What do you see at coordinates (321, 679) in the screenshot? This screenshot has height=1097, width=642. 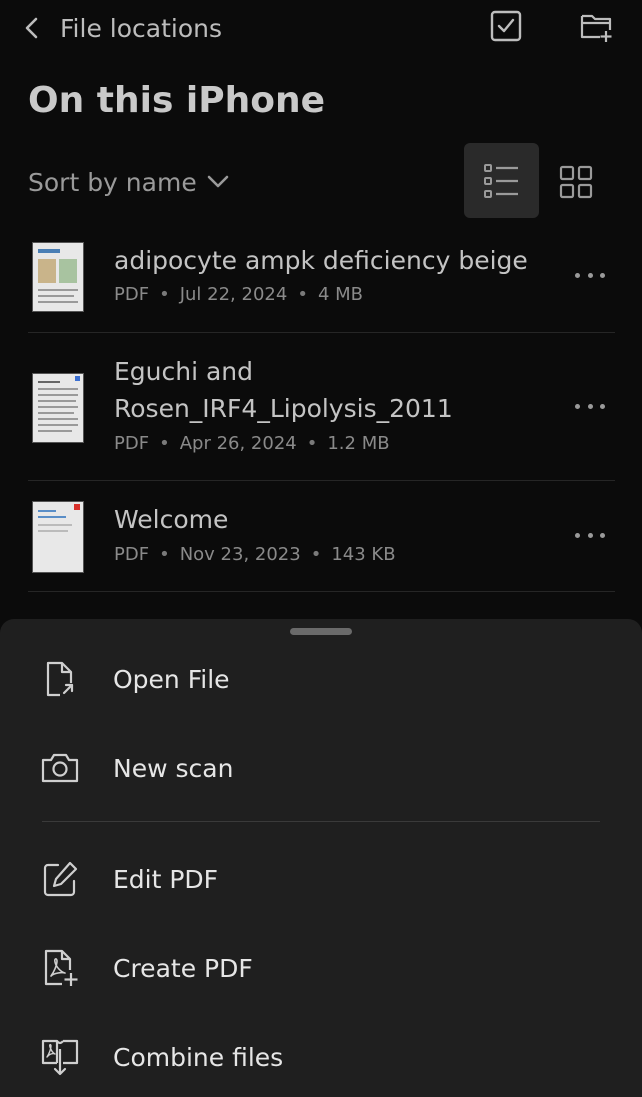 I see `menu-item-open-file: Open File` at bounding box center [321, 679].